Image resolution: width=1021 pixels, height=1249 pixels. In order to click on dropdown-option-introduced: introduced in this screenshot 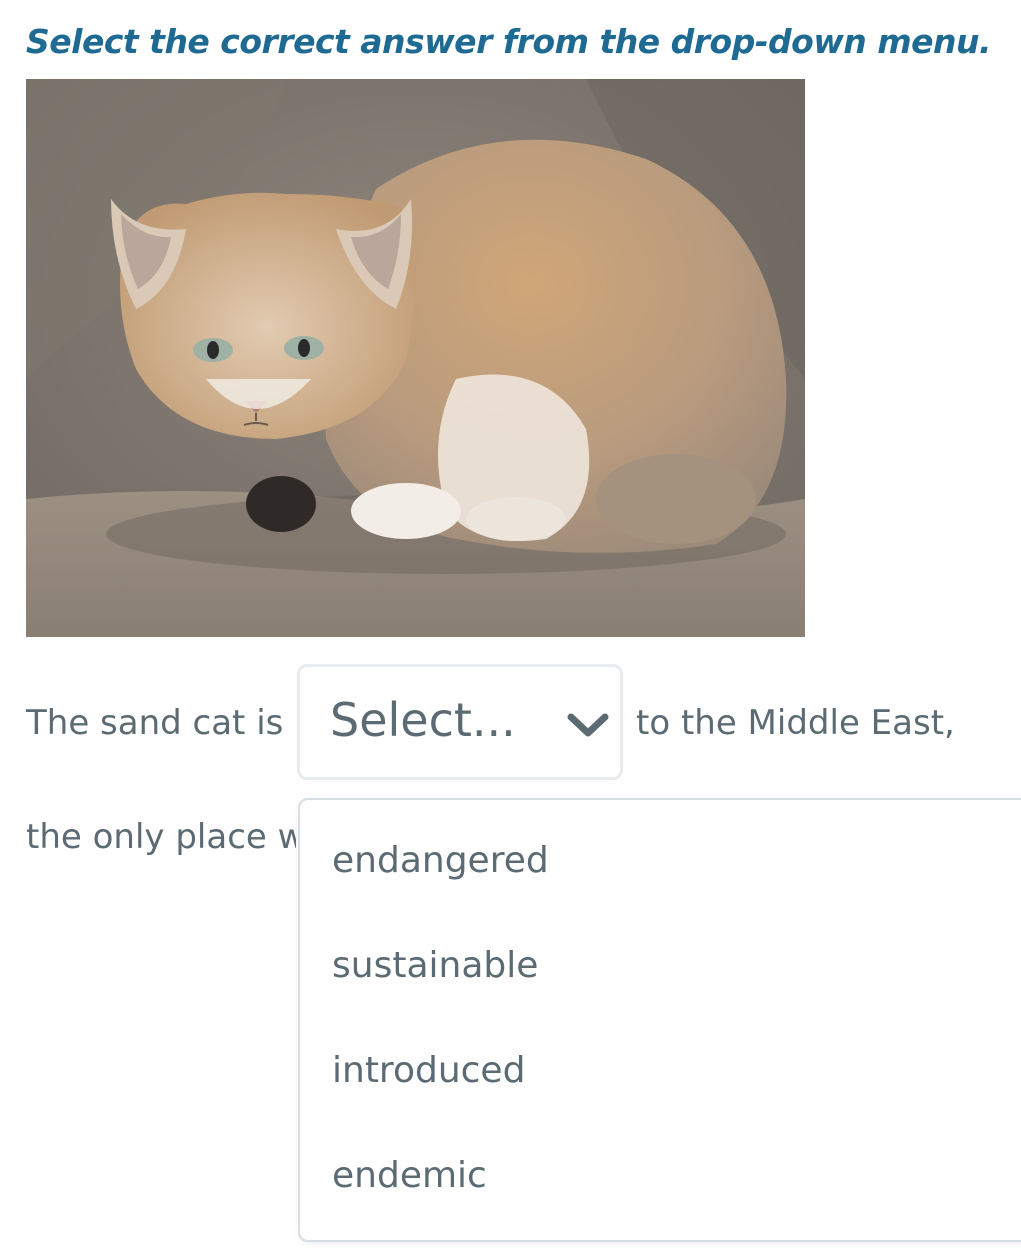, I will do `click(428, 1070)`.